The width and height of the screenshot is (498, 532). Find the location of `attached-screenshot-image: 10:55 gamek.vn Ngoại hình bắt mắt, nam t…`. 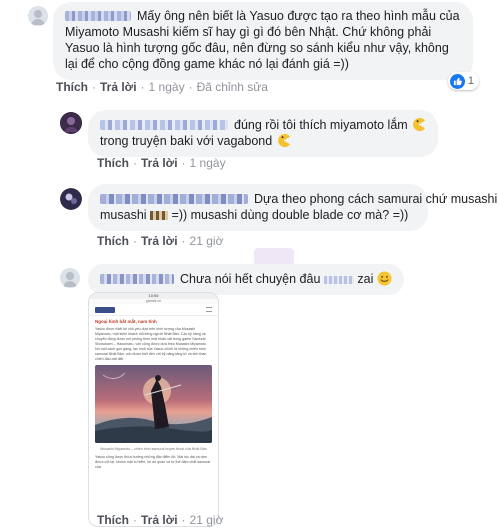

attached-screenshot-image: 10:55 gamek.vn Ngoại hình bắt mắt, nam t… is located at coordinates (153, 409).